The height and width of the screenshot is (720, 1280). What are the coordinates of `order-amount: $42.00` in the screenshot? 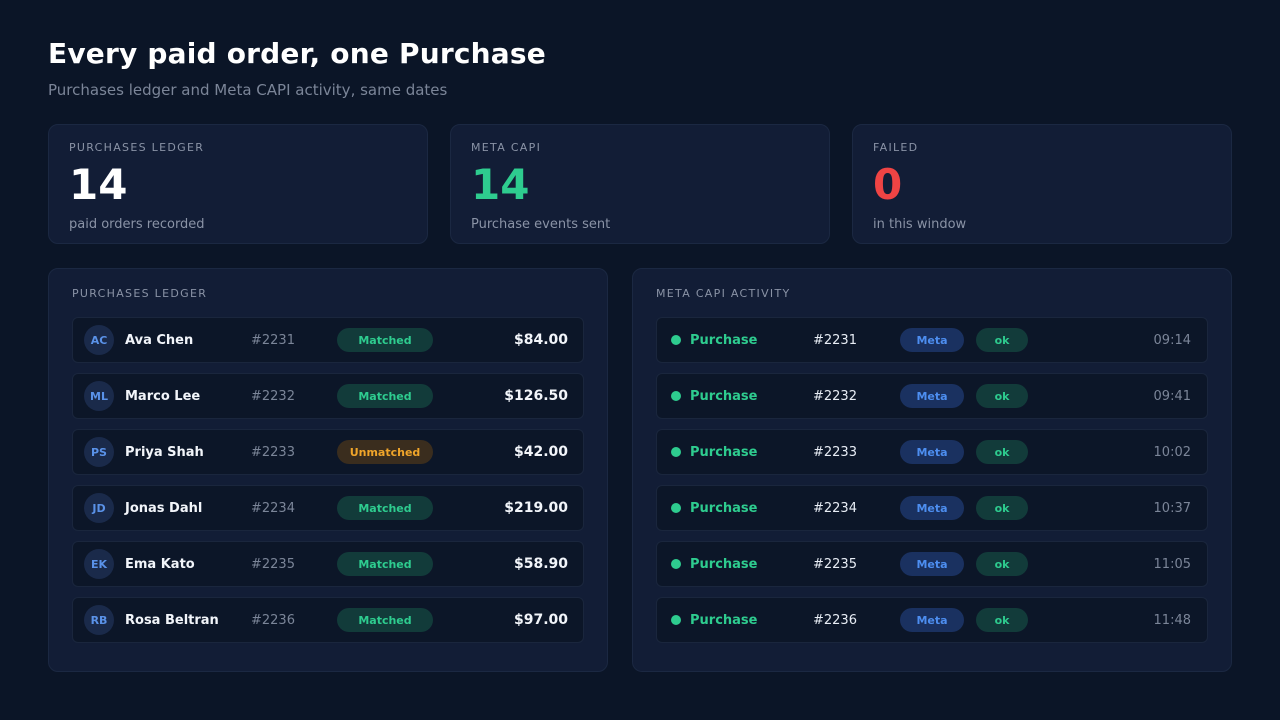 It's located at (540, 452).